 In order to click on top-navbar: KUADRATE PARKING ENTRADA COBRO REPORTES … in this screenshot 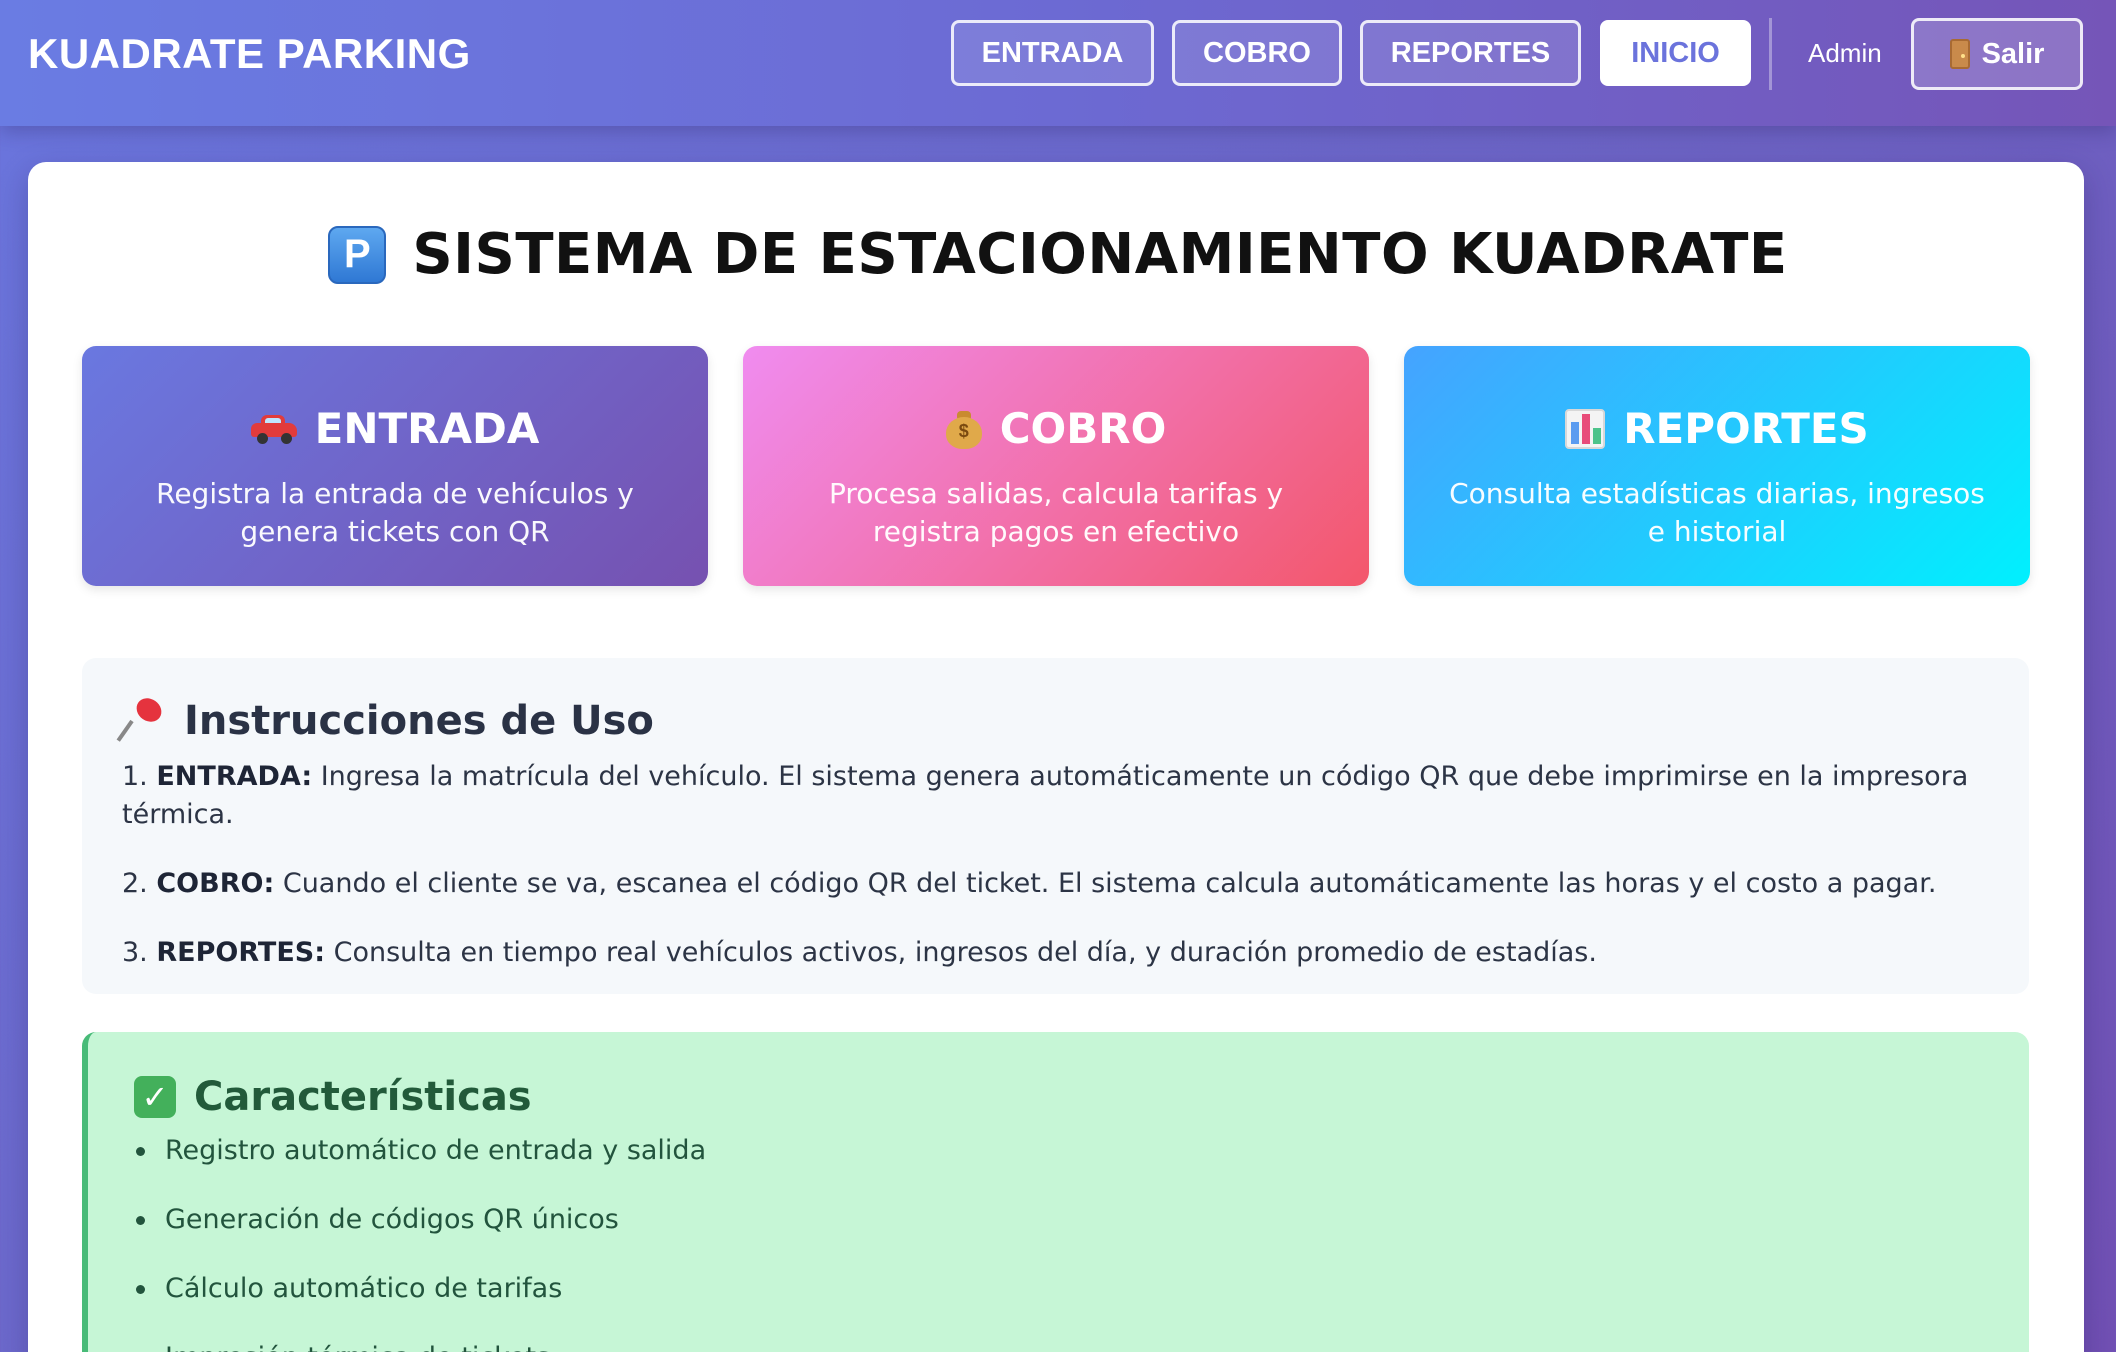, I will do `click(1058, 63)`.